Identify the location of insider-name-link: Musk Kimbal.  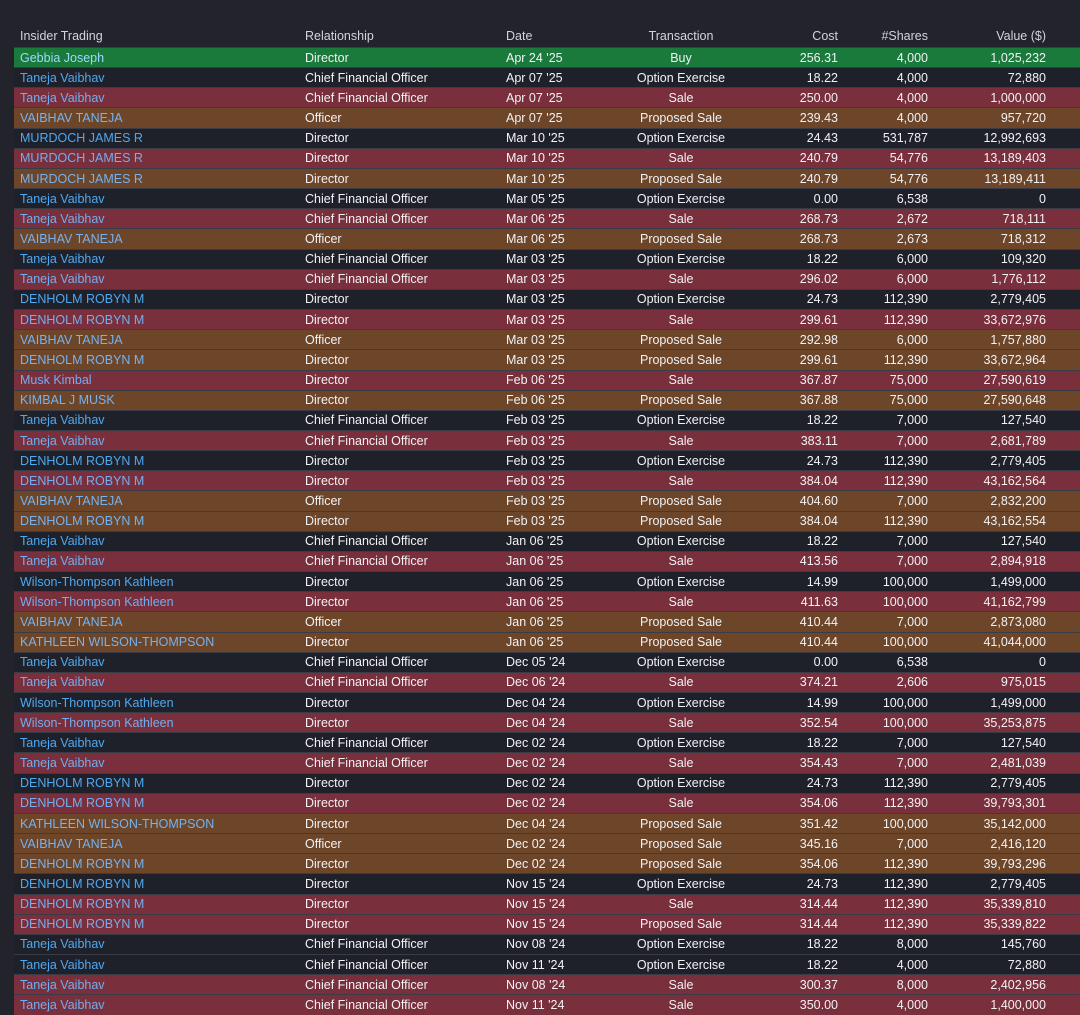
(159, 380).